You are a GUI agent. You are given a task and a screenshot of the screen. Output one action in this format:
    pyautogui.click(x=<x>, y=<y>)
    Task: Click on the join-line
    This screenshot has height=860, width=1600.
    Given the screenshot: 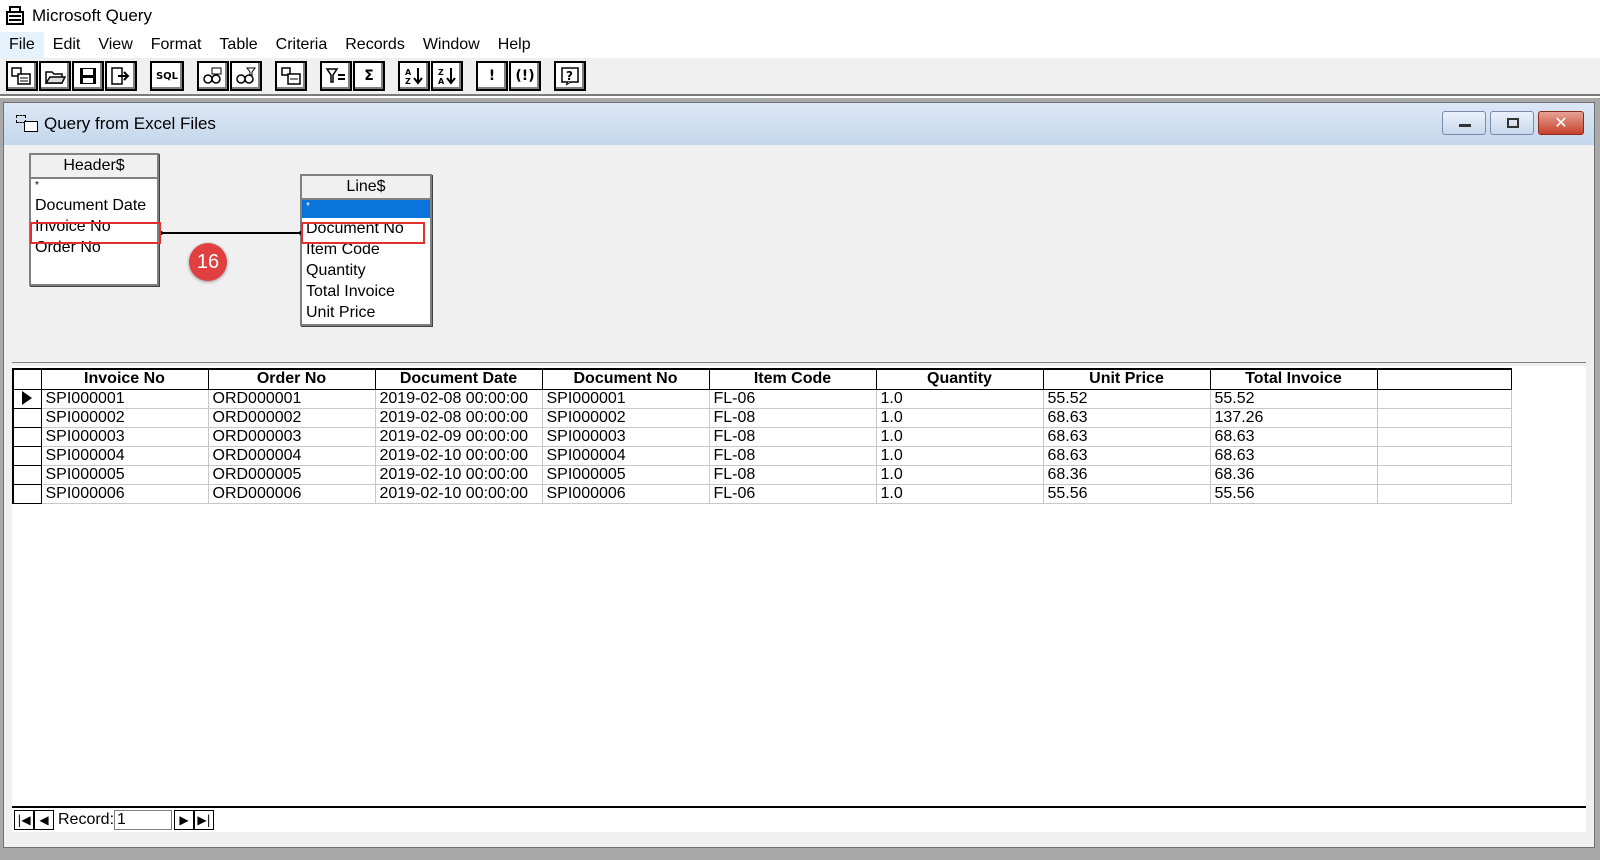 What is the action you would take?
    pyautogui.click(x=231, y=233)
    